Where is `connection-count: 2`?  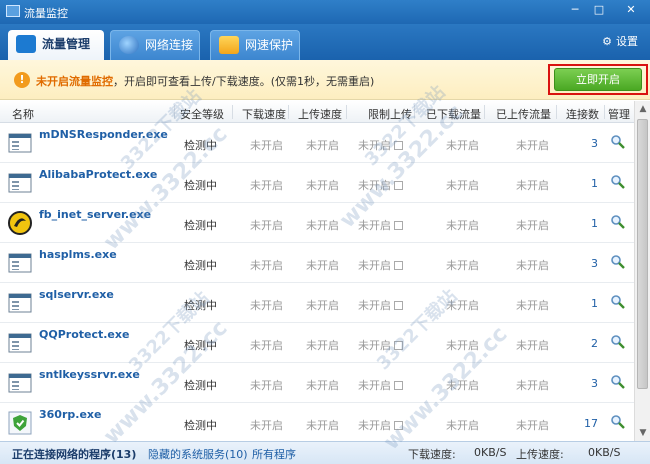
connection-count: 2 is located at coordinates (299, 343).